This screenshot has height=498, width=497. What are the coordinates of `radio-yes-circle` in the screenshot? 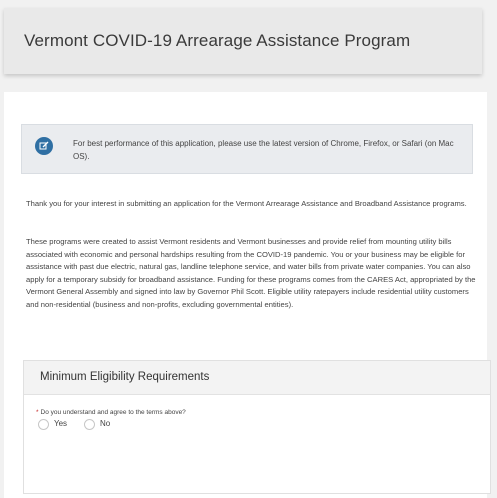 It's located at (43, 424).